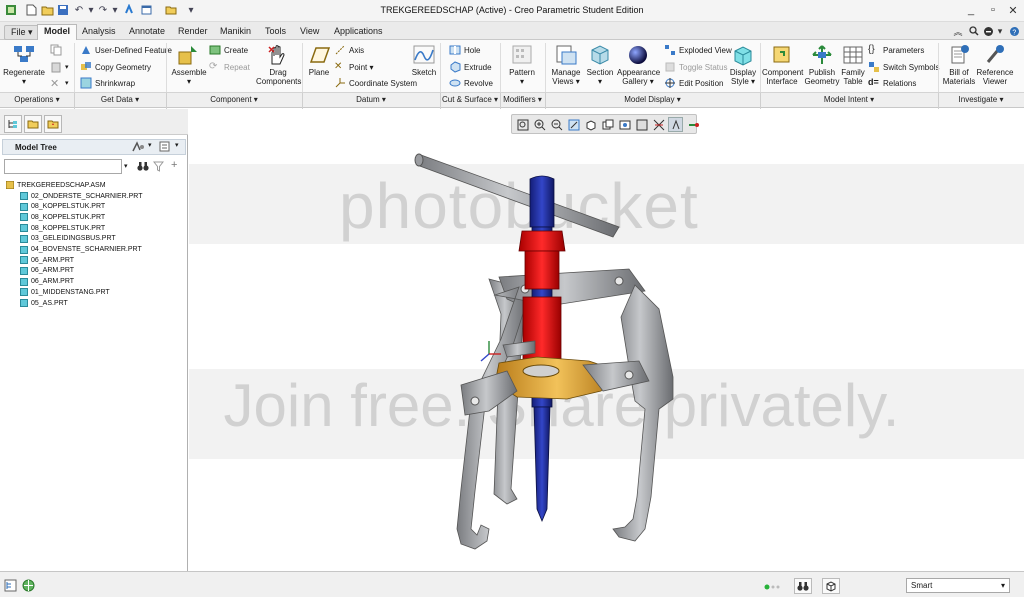 This screenshot has height=597, width=1024. I want to click on settings-icon, so click(988, 31).